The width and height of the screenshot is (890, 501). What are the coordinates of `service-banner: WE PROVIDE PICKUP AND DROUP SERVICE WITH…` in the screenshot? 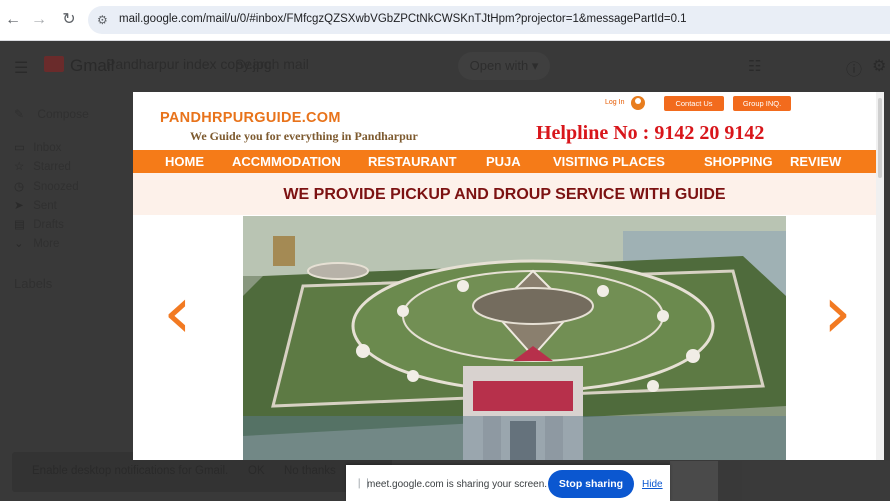 It's located at (504, 194).